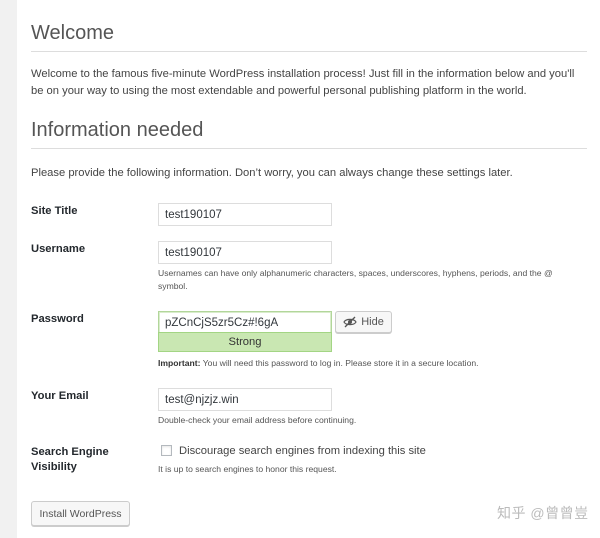 Image resolution: width=600 pixels, height=538 pixels. I want to click on email-input, so click(245, 399).